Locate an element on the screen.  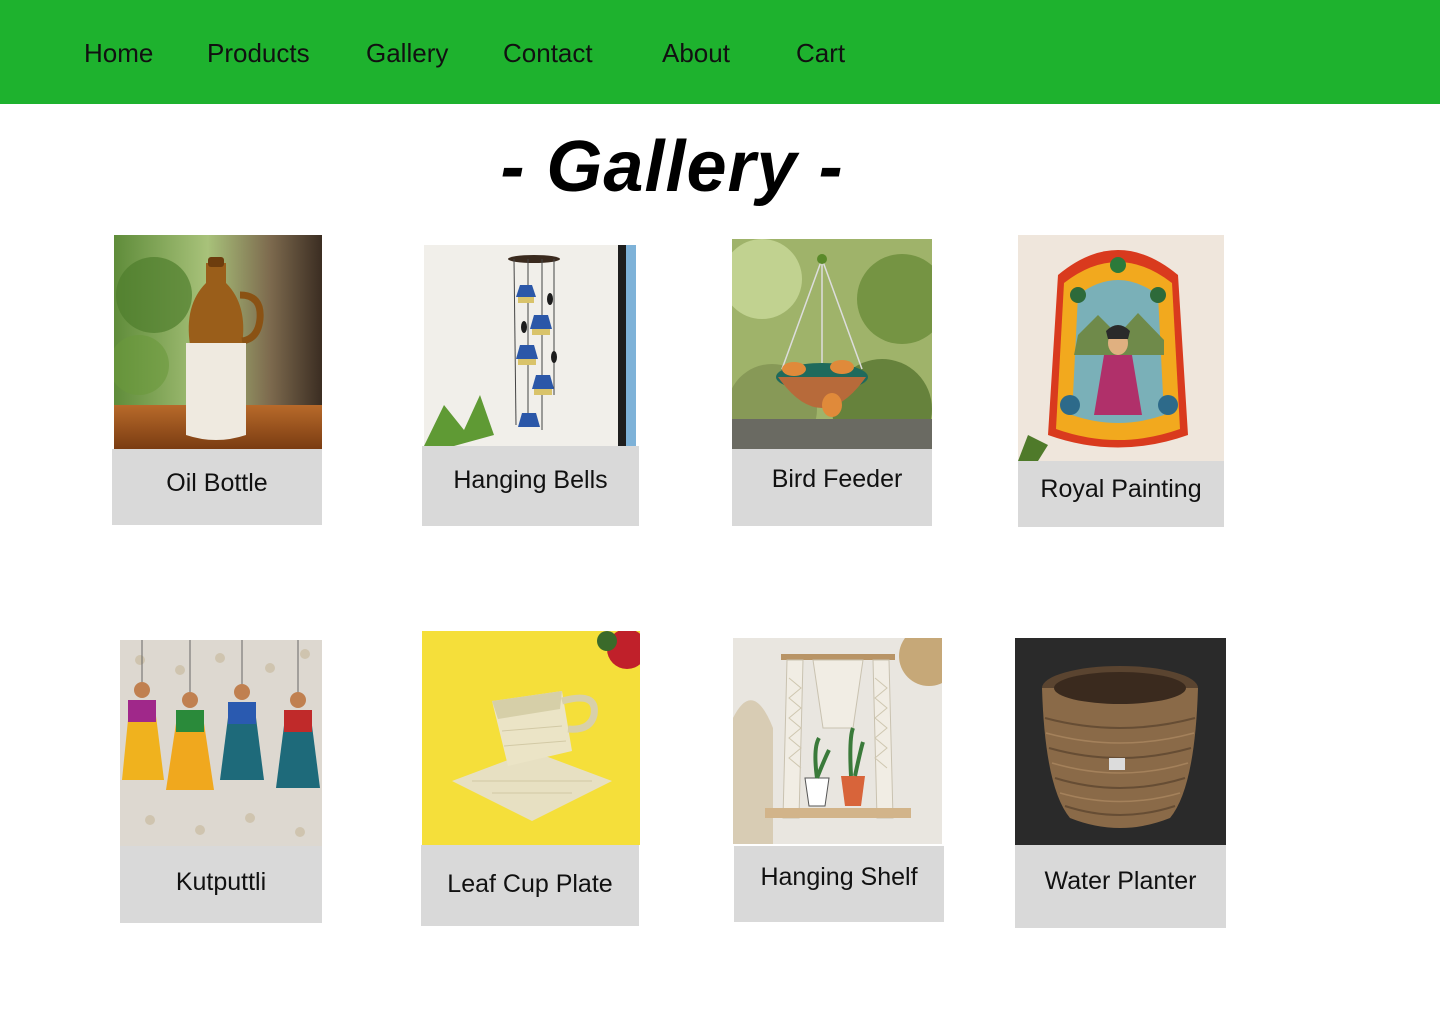
nav-products-link: Products is located at coordinates (258, 53).